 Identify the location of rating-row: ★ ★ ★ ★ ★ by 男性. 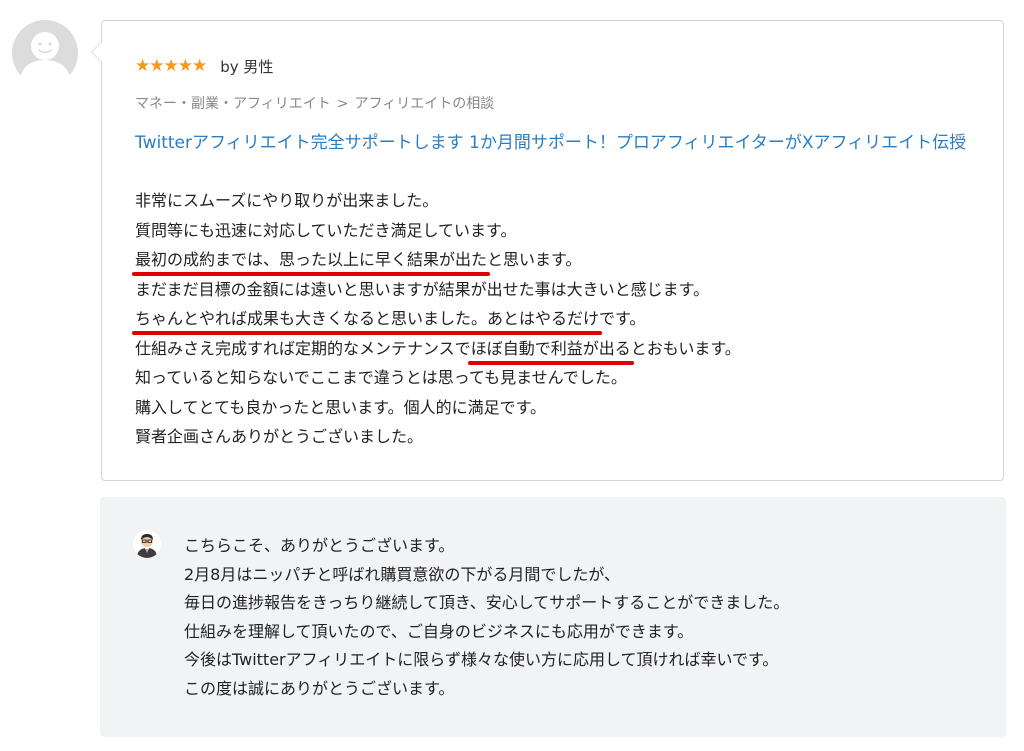
(204, 66).